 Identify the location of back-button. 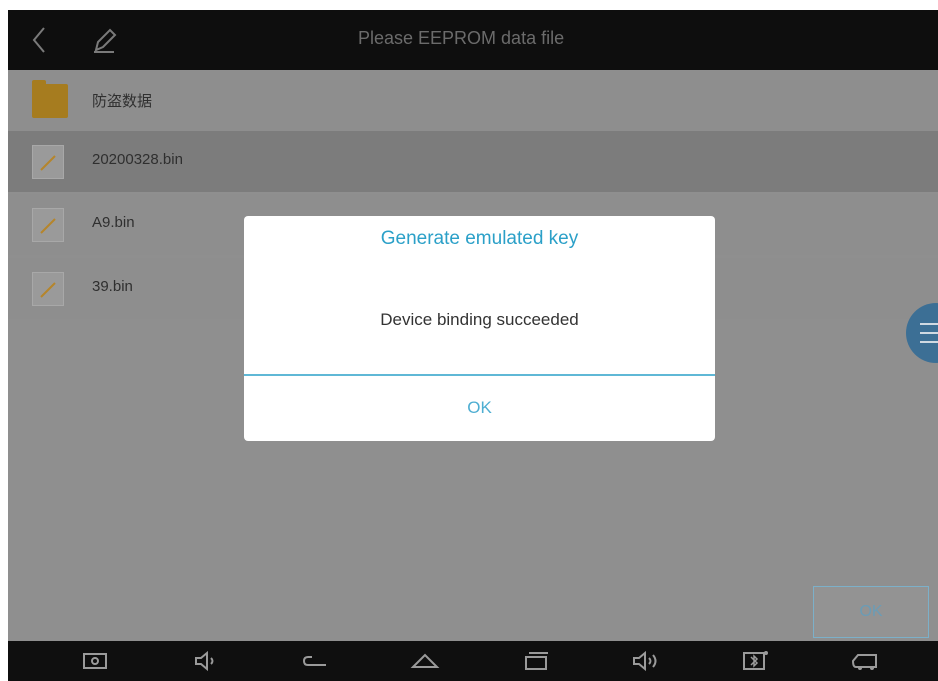
(40, 40).